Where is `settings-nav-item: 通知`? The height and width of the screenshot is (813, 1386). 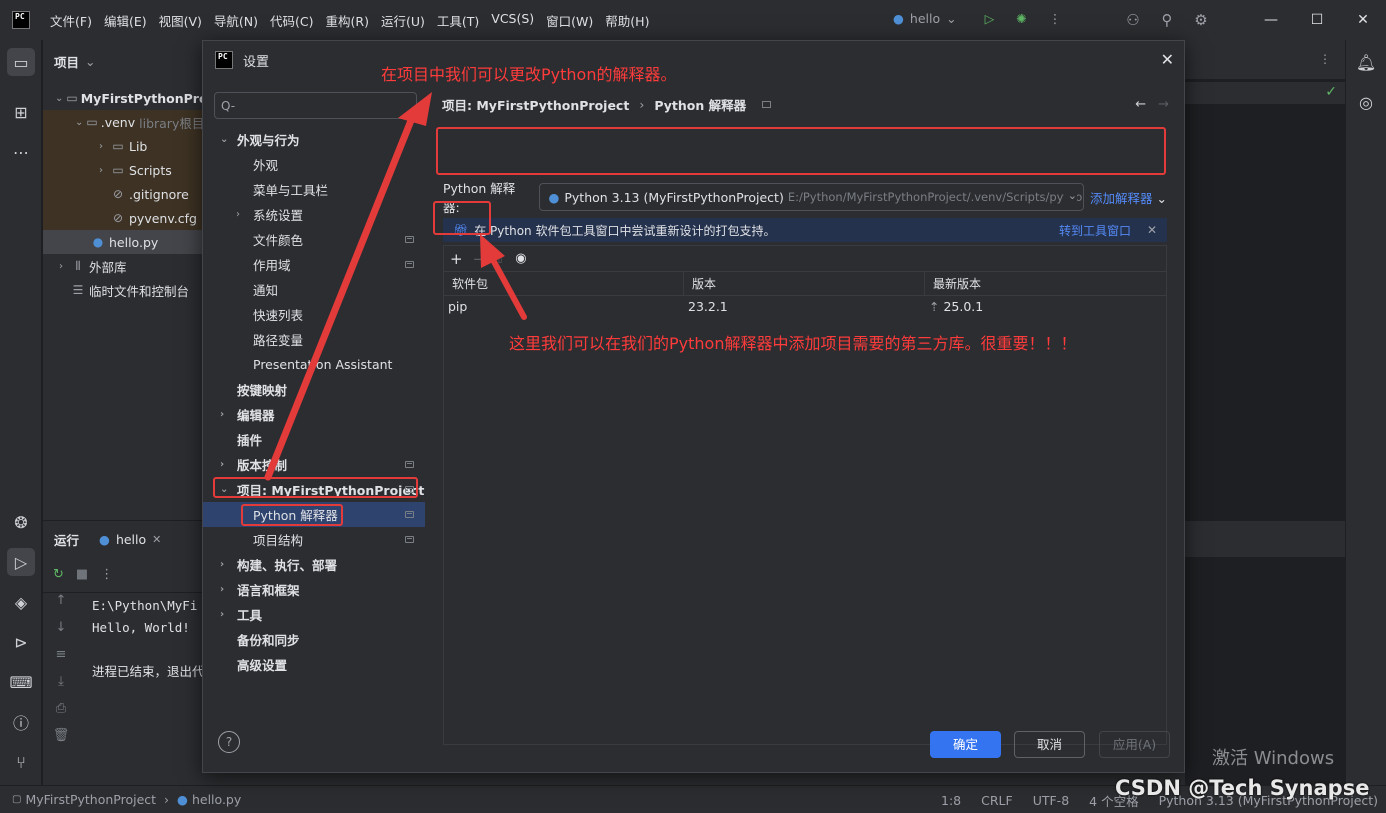 settings-nav-item: 通知 is located at coordinates (314, 289).